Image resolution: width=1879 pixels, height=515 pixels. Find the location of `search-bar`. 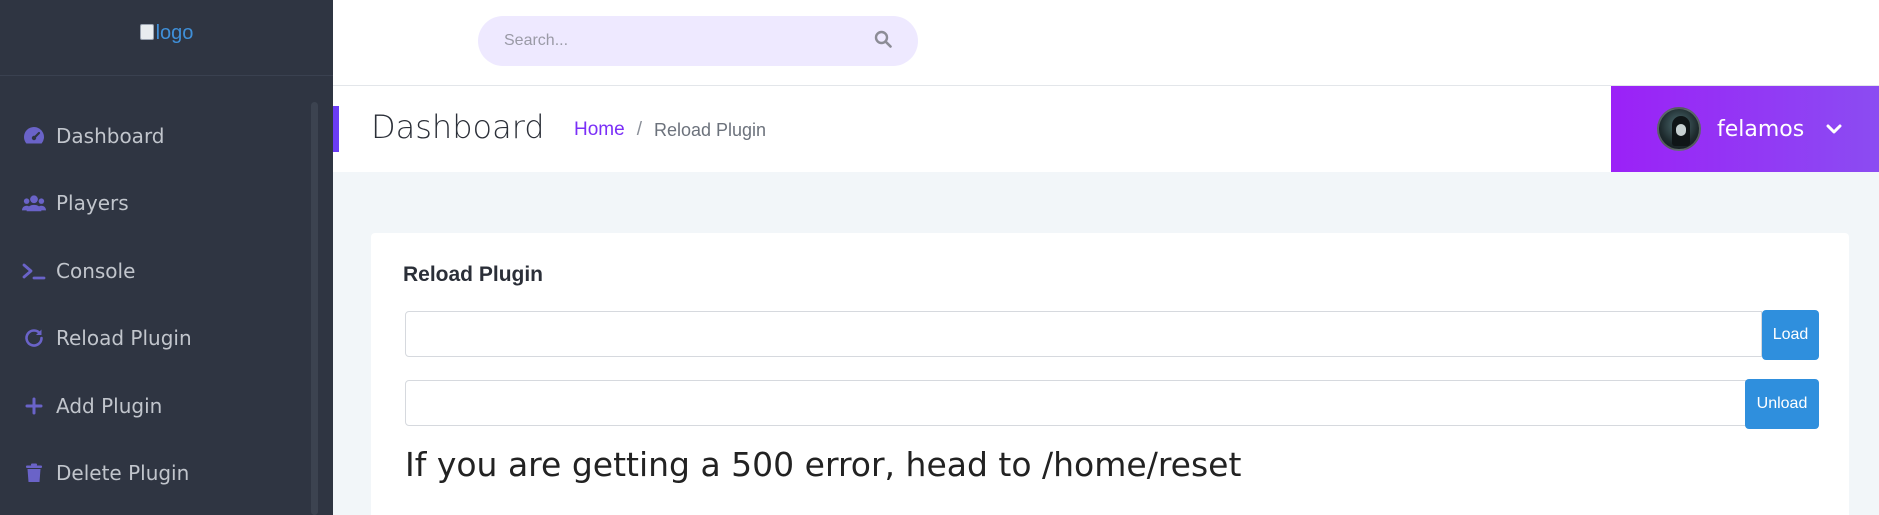

search-bar is located at coordinates (698, 41).